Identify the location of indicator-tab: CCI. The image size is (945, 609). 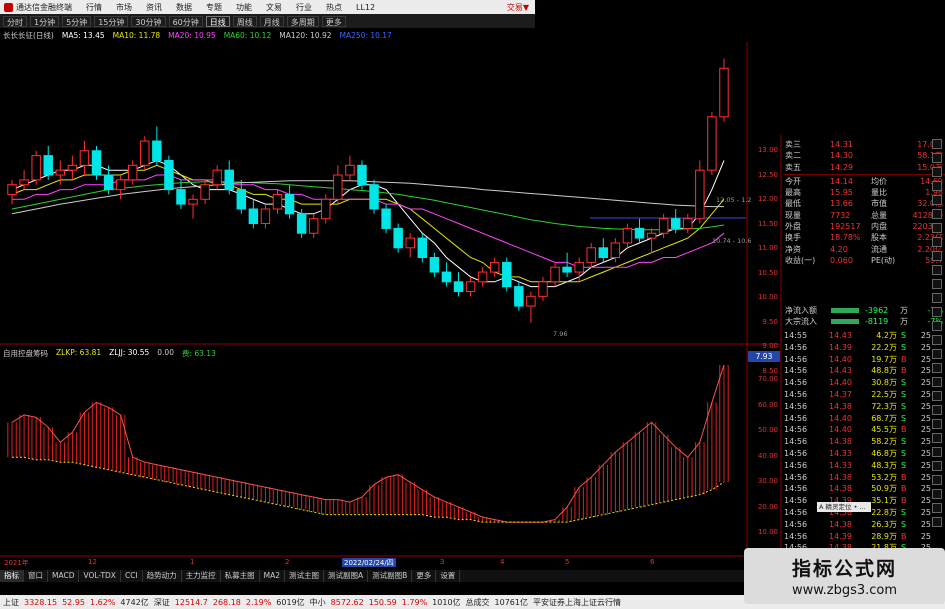
(132, 576).